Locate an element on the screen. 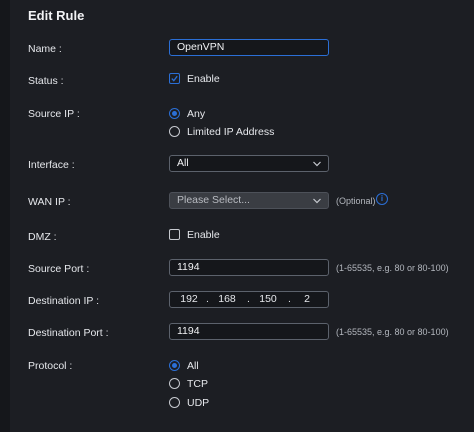 This screenshot has height=432, width=474. source-ip-any-label: Any is located at coordinates (196, 114).